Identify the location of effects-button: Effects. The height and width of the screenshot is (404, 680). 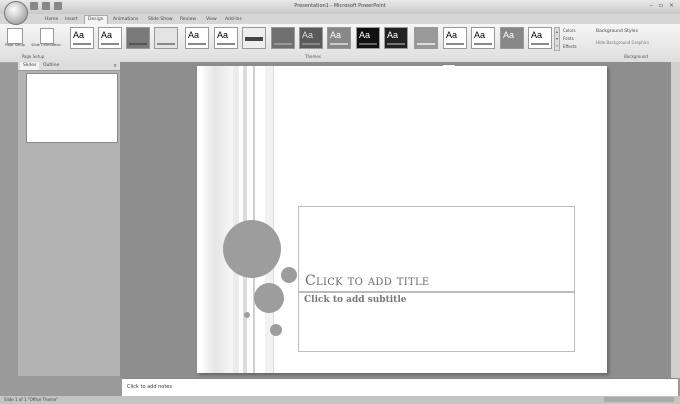
(570, 46).